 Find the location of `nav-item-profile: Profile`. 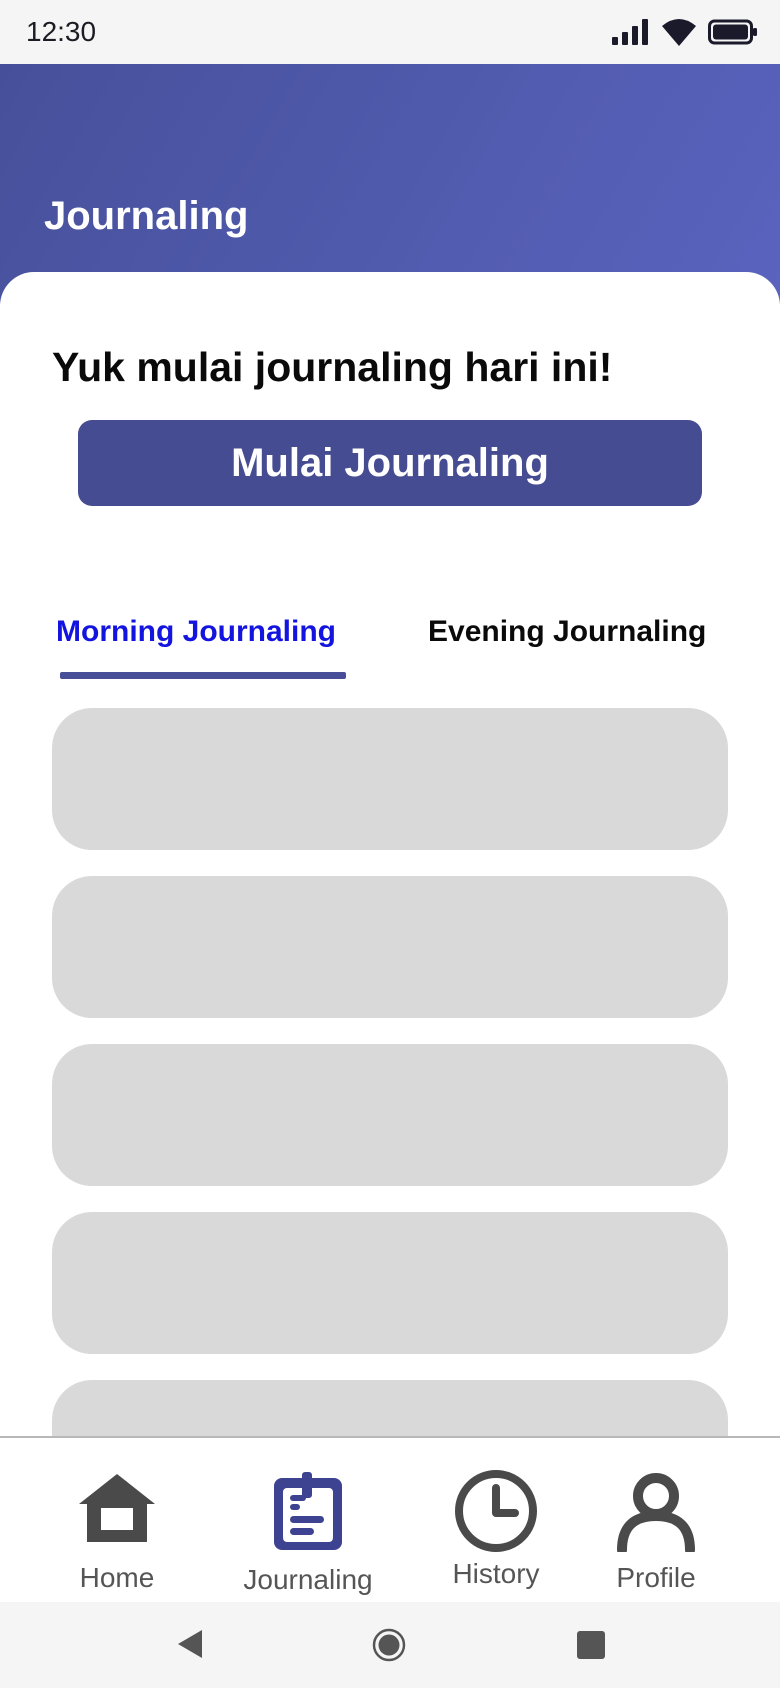

nav-item-profile: Profile is located at coordinates (656, 1521).